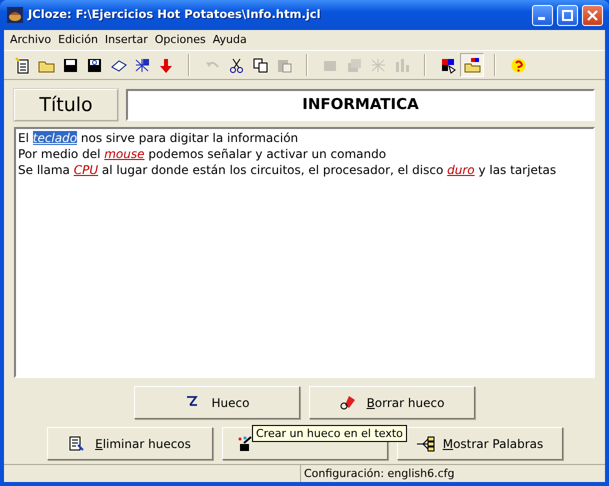 This screenshot has height=486, width=609. Describe the element at coordinates (448, 65) in the screenshot. I see `palette-icon` at that location.